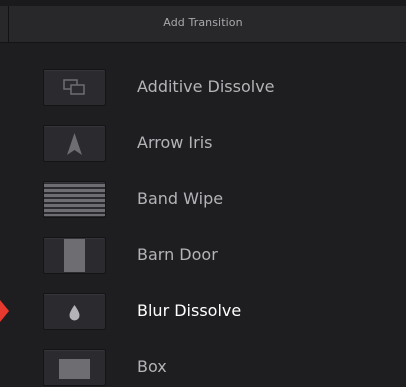 This screenshot has width=406, height=387. What do you see at coordinates (189, 310) in the screenshot?
I see `transition-label: Blur Dissolve` at bounding box center [189, 310].